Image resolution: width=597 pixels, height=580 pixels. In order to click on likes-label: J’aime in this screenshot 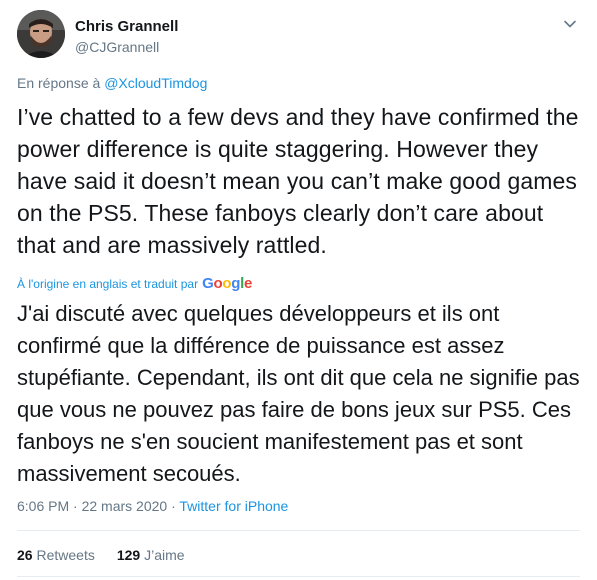, I will do `click(164, 555)`.